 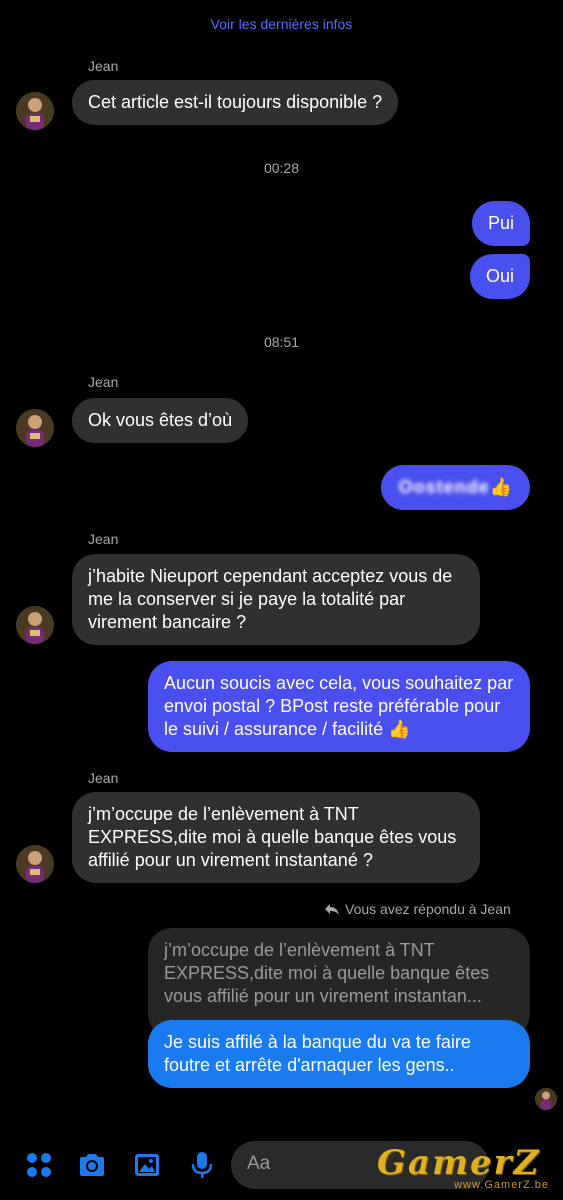 I want to click on reply-icon, so click(x=332, y=909).